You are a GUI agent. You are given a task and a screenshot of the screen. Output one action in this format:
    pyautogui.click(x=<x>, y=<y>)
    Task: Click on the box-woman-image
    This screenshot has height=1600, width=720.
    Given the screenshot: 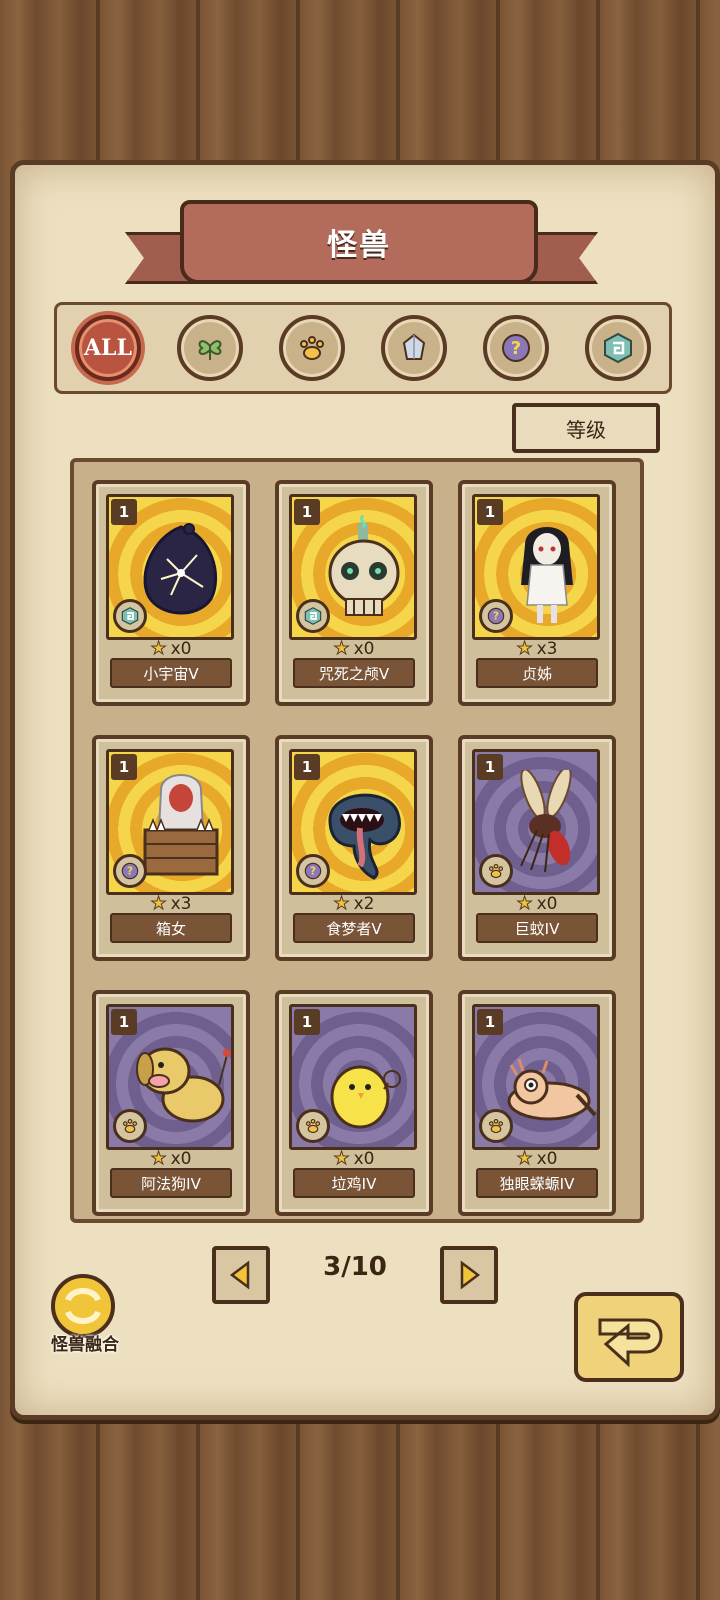 What is the action you would take?
    pyautogui.click(x=181, y=825)
    